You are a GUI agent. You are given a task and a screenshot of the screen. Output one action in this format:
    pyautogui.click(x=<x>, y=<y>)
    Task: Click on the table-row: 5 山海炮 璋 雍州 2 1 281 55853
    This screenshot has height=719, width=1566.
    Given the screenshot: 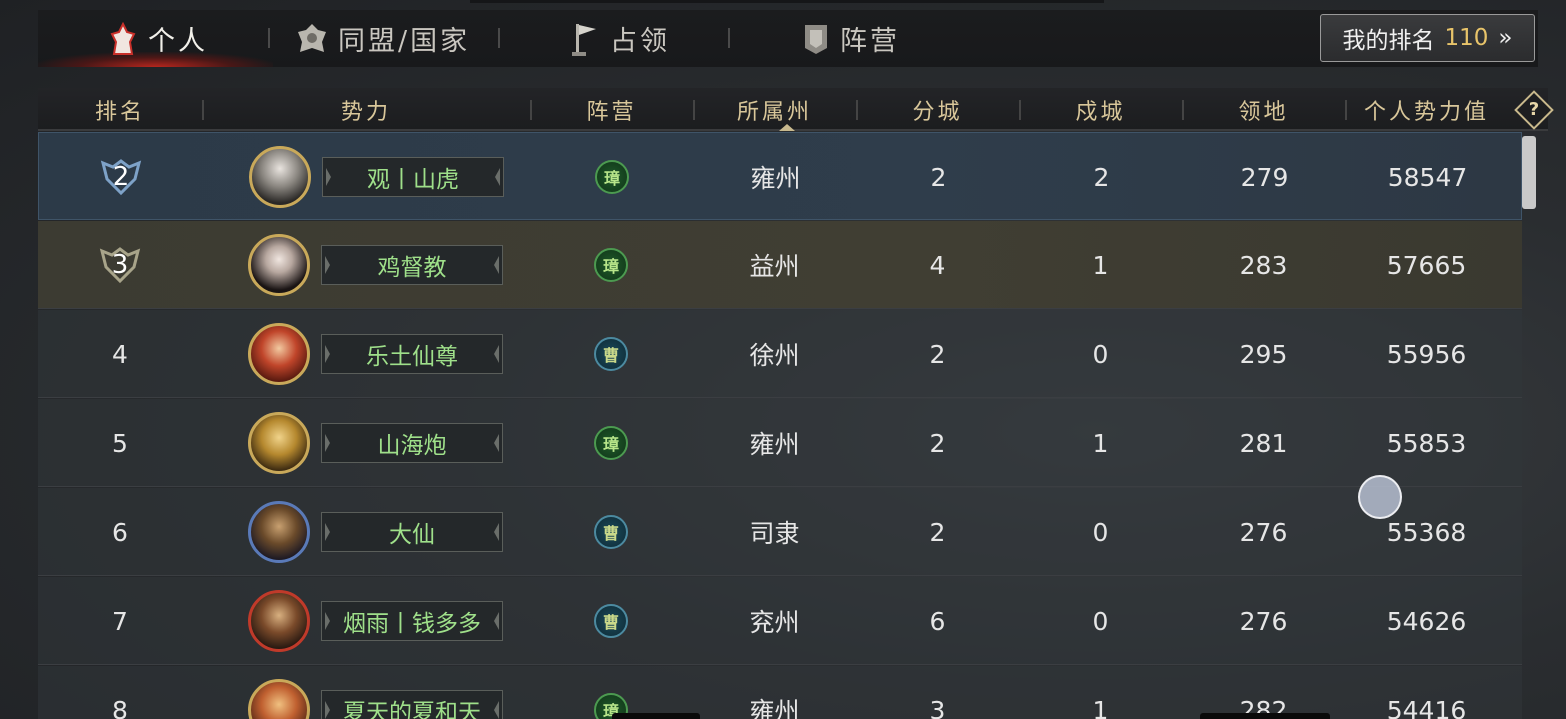 What is the action you would take?
    pyautogui.click(x=780, y=443)
    